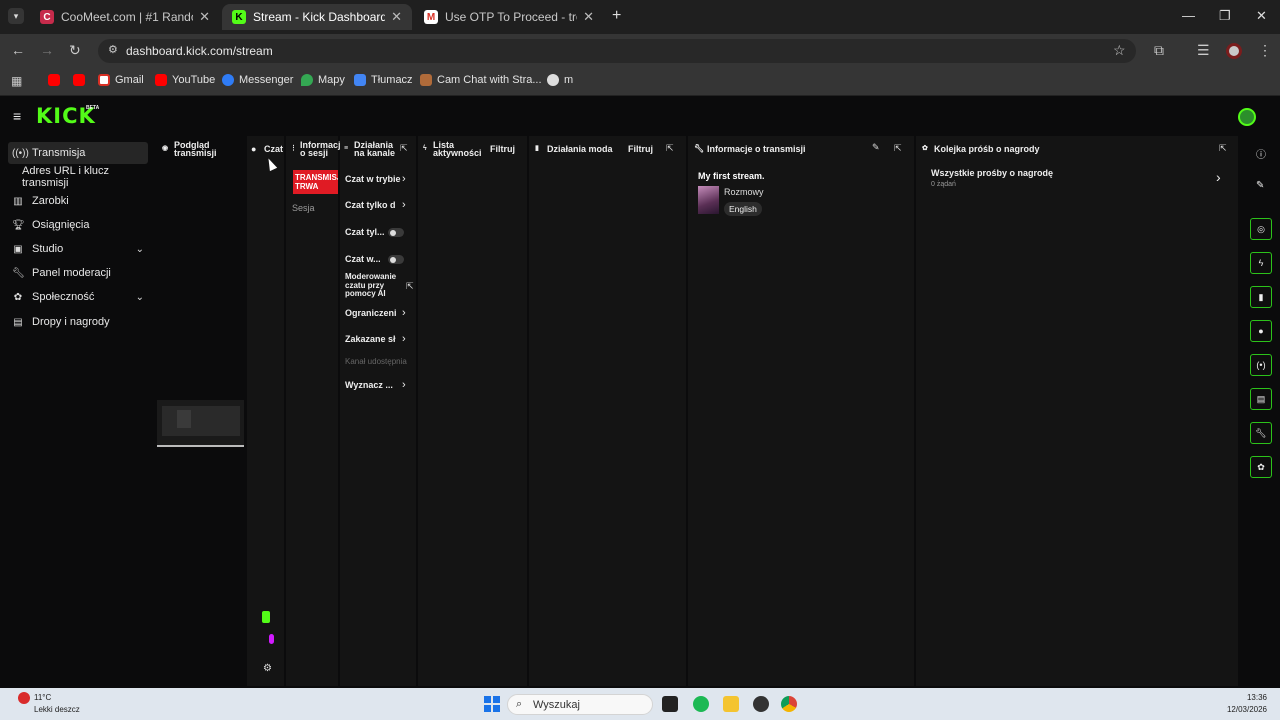 The height and width of the screenshot is (720, 1280). Describe the element at coordinates (331, 80) in the screenshot. I see `bookmark-label: Mapy` at that location.